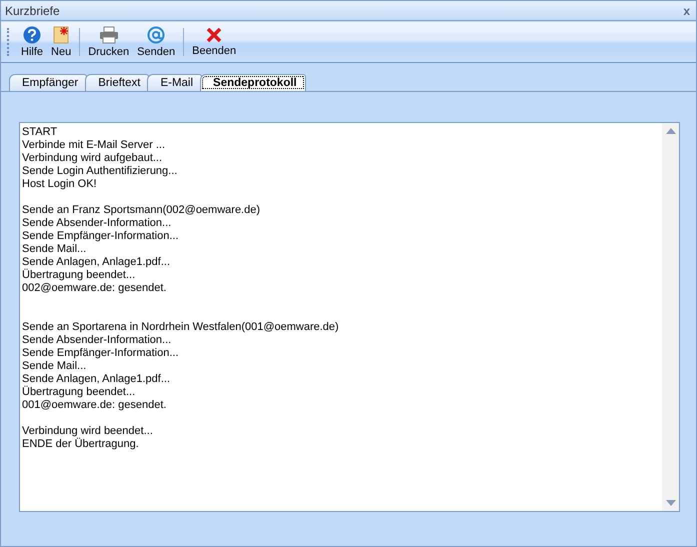  I want to click on close-icon, so click(214, 35).